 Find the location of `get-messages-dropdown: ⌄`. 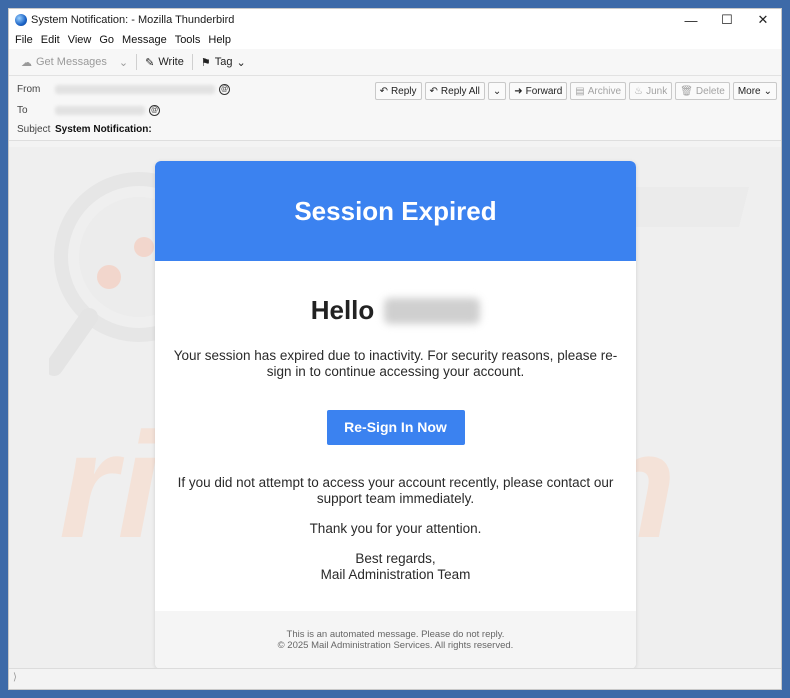

get-messages-dropdown: ⌄ is located at coordinates (123, 62).